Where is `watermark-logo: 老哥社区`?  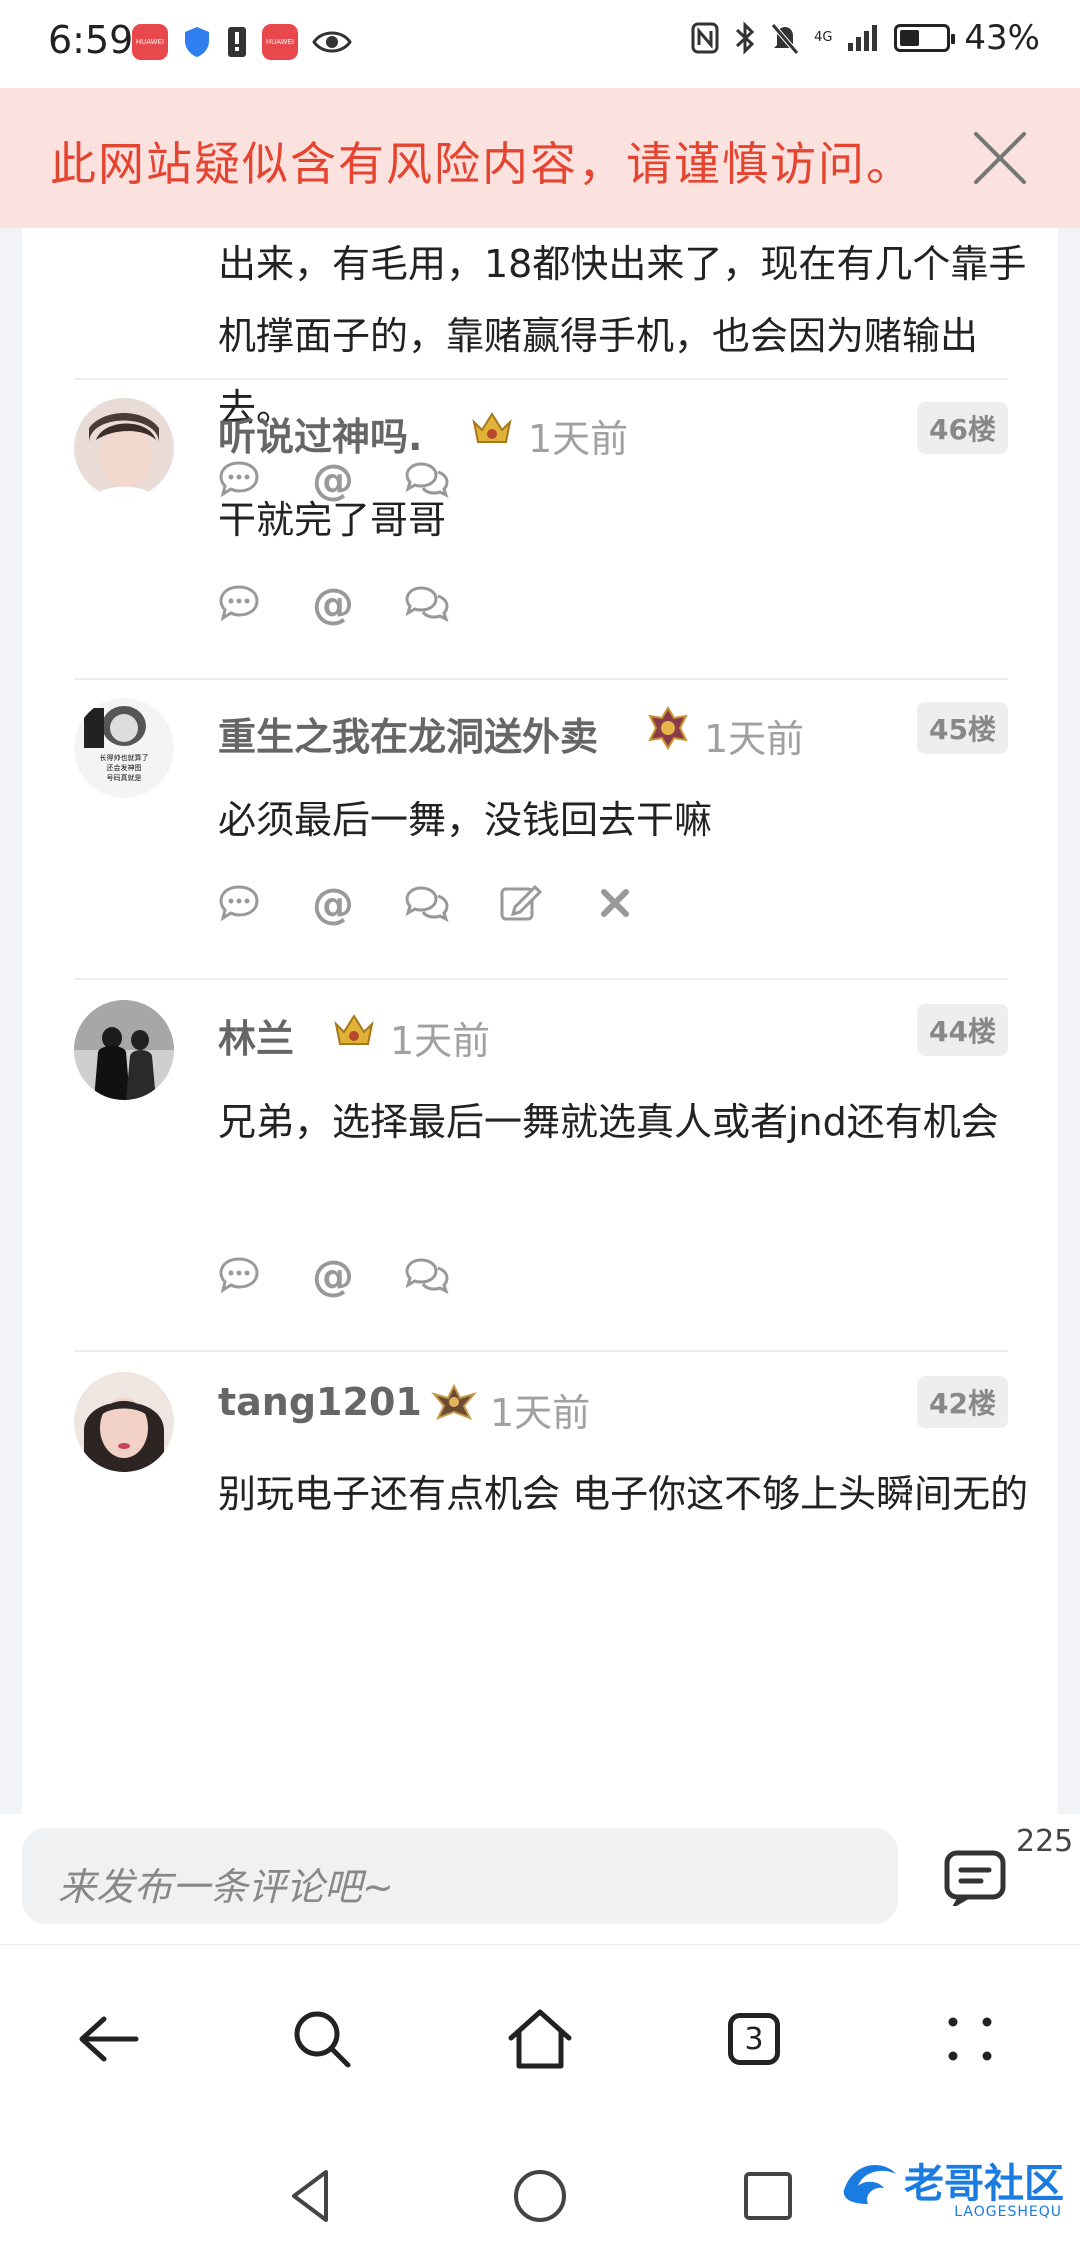 watermark-logo: 老哥社区 is located at coordinates (949, 2180).